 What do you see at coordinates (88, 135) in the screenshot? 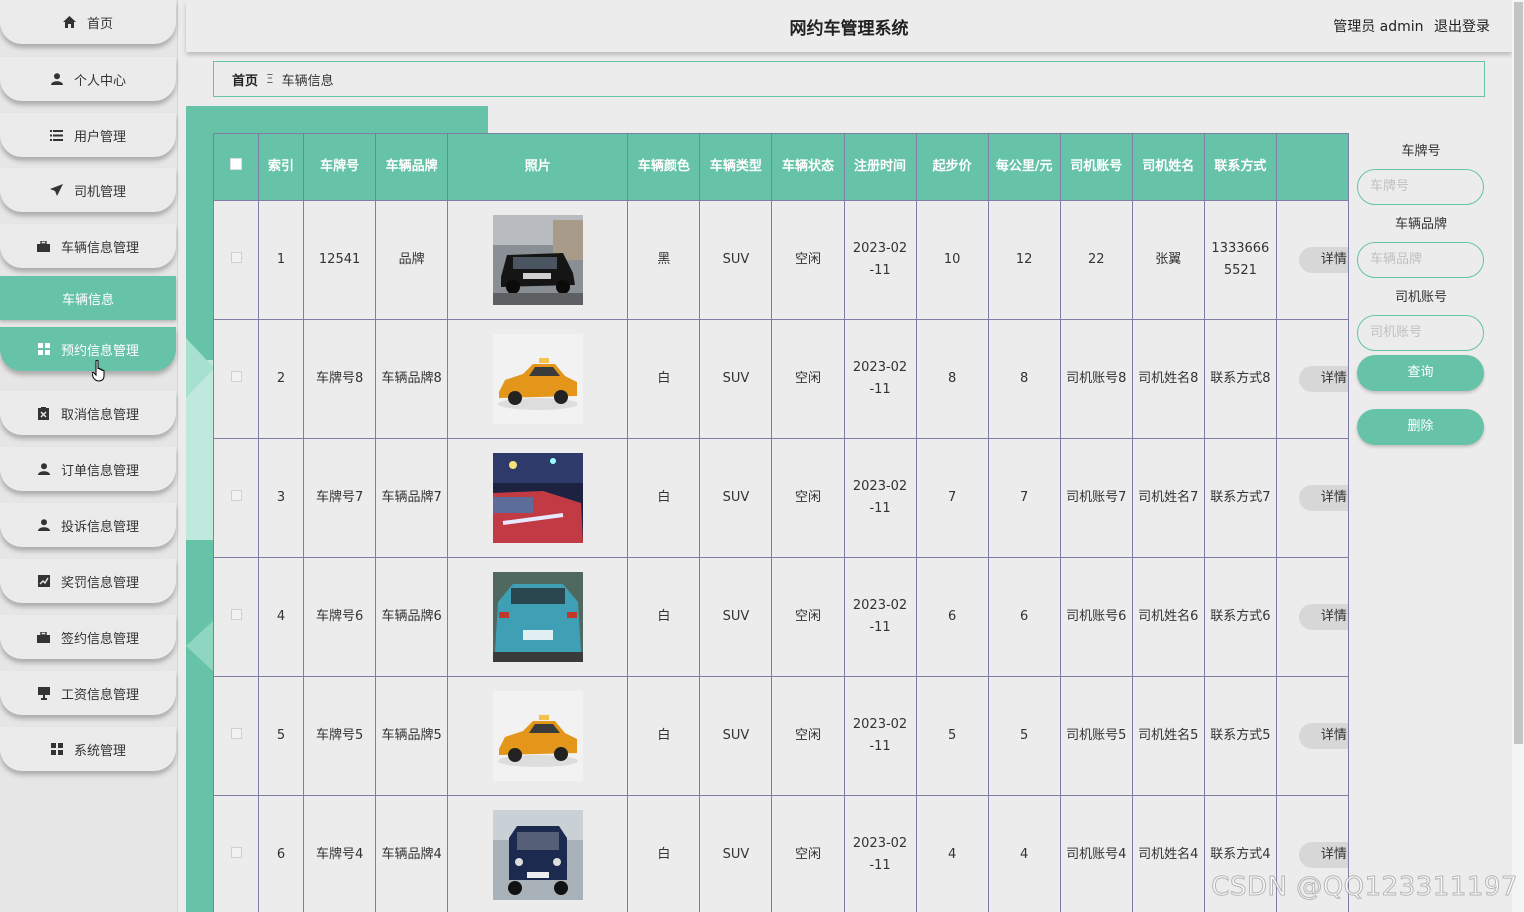
I see `sidebar-item-users: 用户管理` at bounding box center [88, 135].